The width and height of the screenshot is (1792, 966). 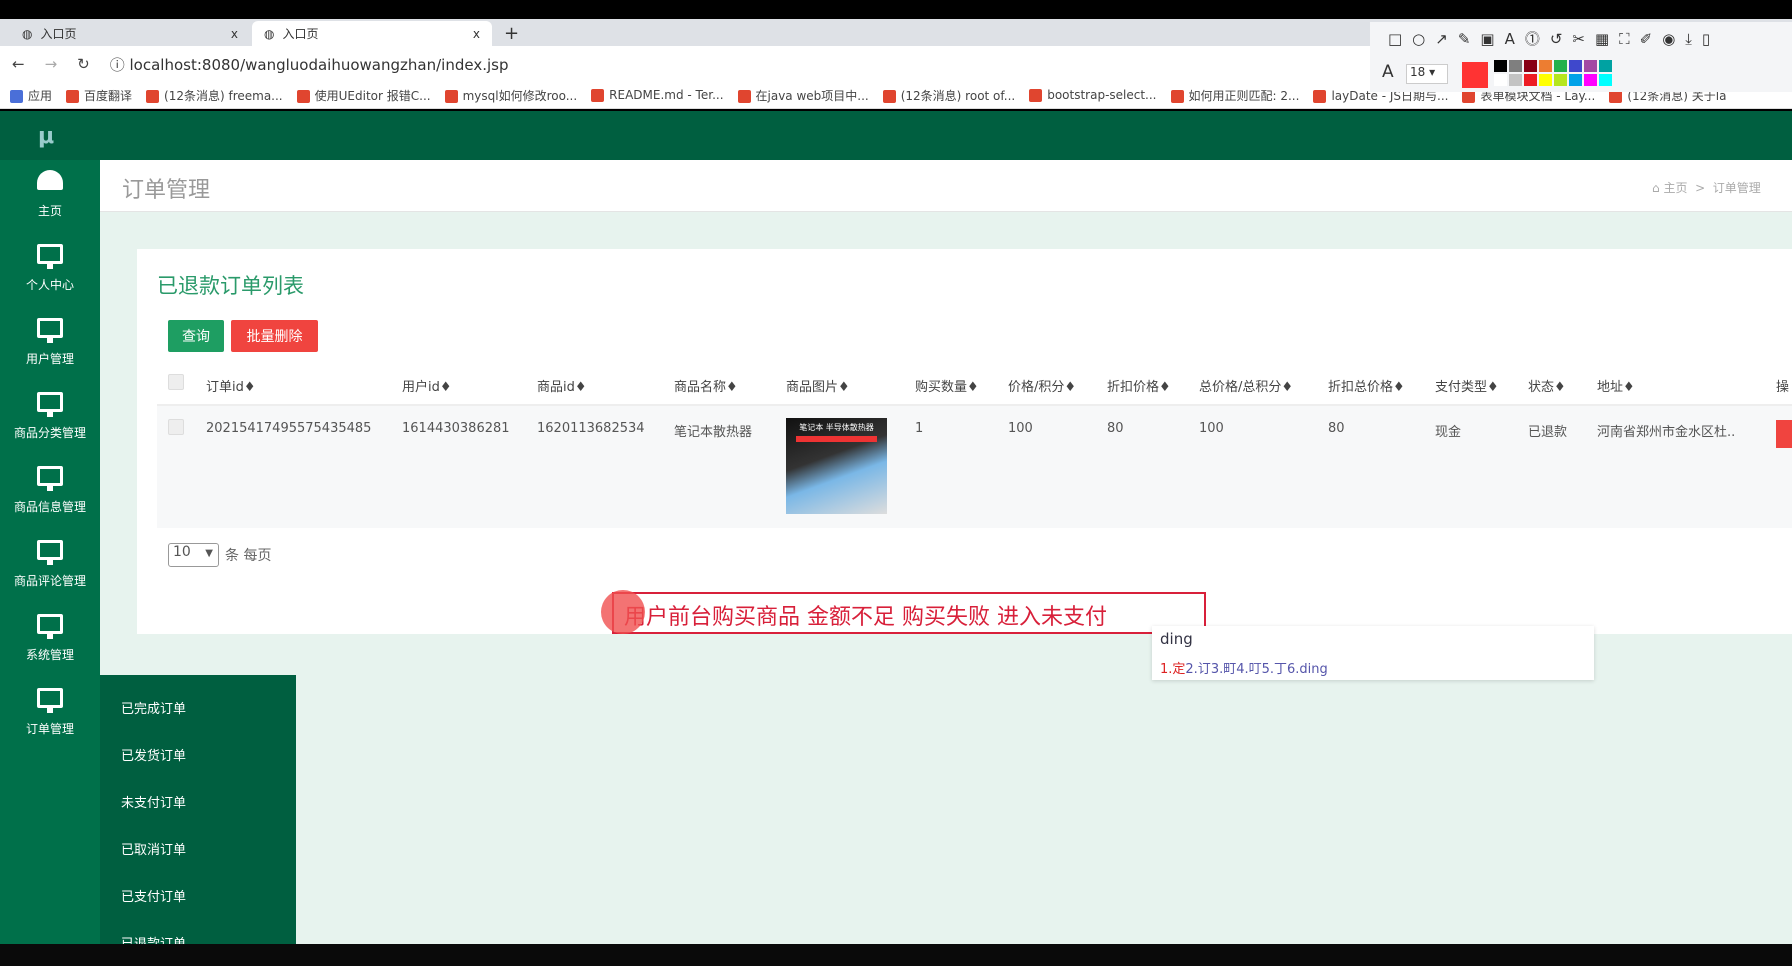 What do you see at coordinates (50, 268) in the screenshot?
I see `sidebar-item-1: 个人中心` at bounding box center [50, 268].